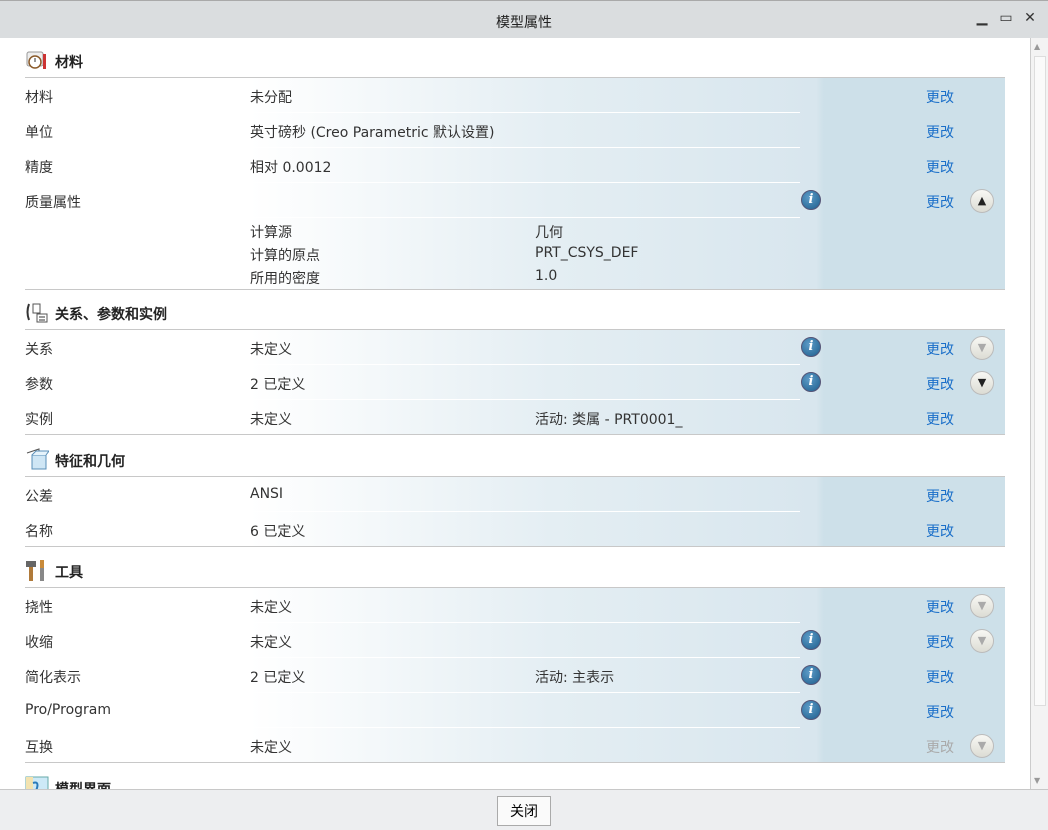 The height and width of the screenshot is (830, 1048). What do you see at coordinates (39, 532) in the screenshot?
I see `property-label: 名称` at bounding box center [39, 532].